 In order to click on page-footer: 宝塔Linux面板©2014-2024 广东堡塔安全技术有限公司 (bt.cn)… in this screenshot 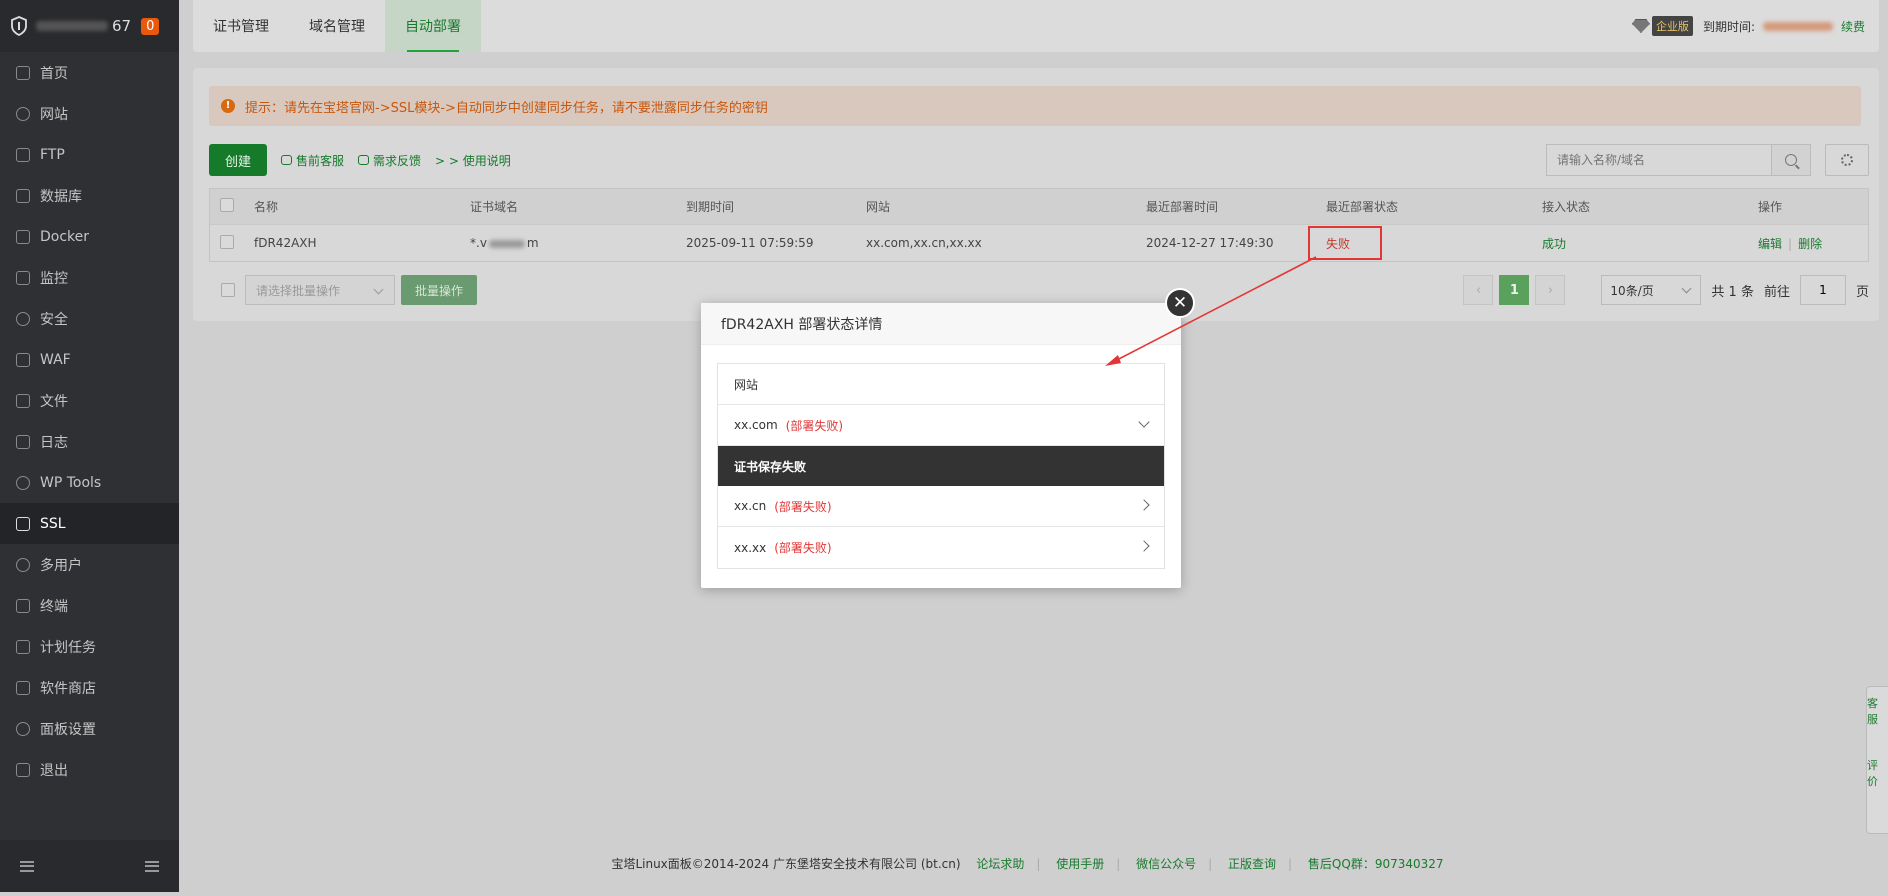, I will do `click(1027, 864)`.